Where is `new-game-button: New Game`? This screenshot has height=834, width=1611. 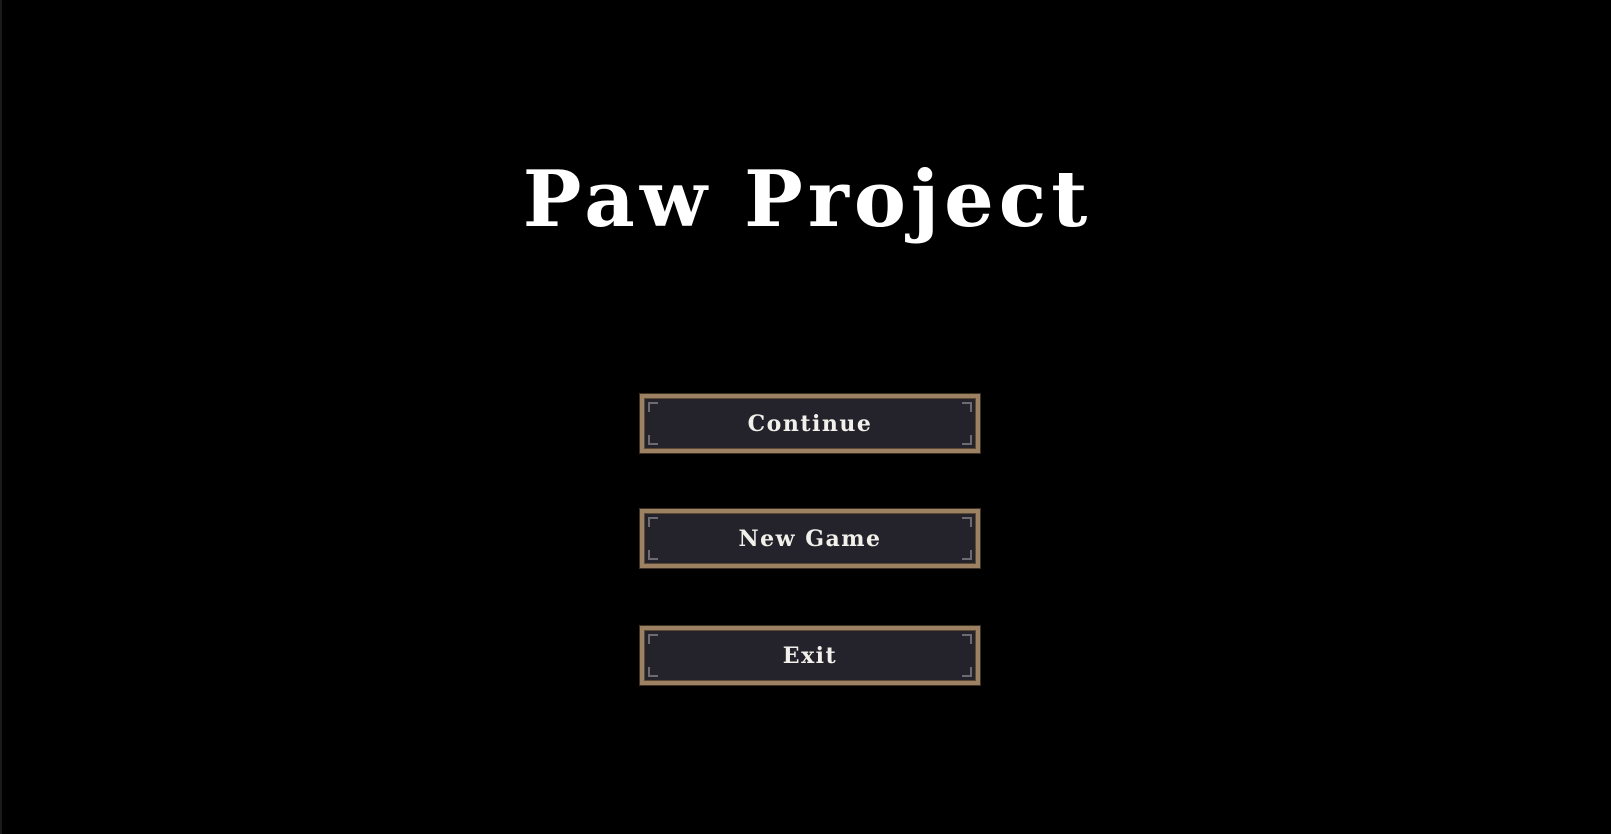
new-game-button: New Game is located at coordinates (810, 538).